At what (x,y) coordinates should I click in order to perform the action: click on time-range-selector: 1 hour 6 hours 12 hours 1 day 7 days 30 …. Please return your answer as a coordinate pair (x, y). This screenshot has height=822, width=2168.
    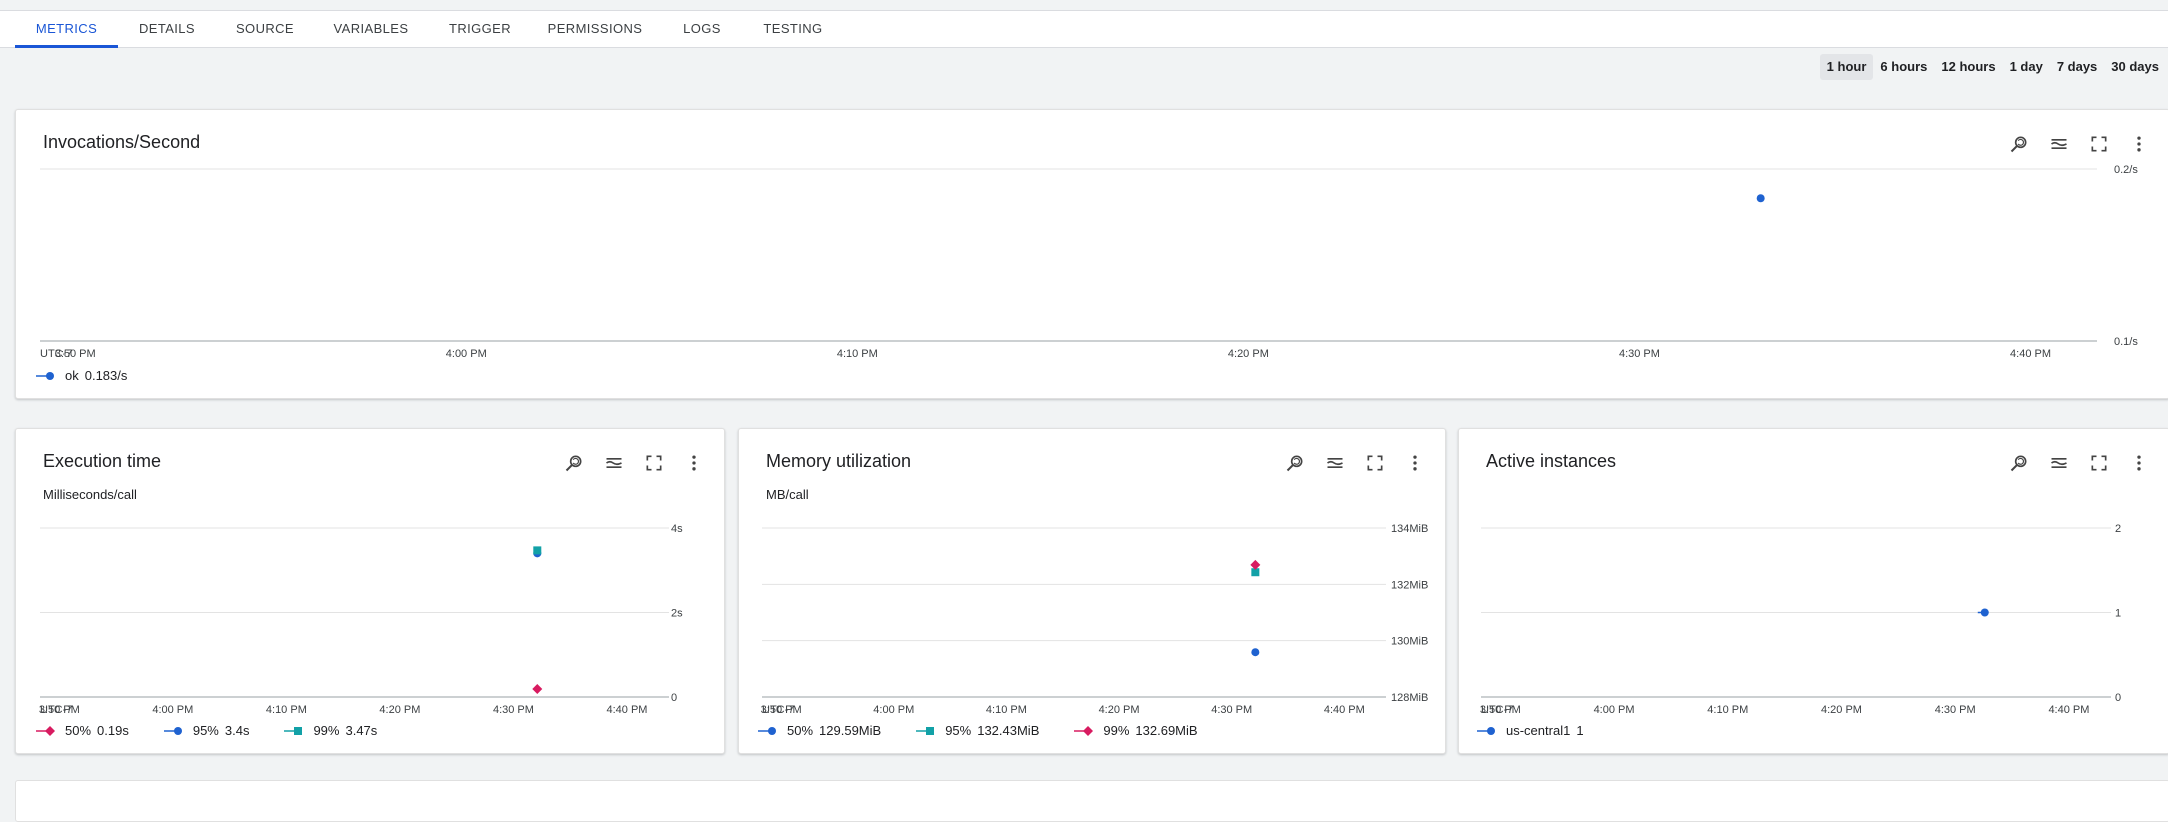
    Looking at the image, I should click on (1992, 67).